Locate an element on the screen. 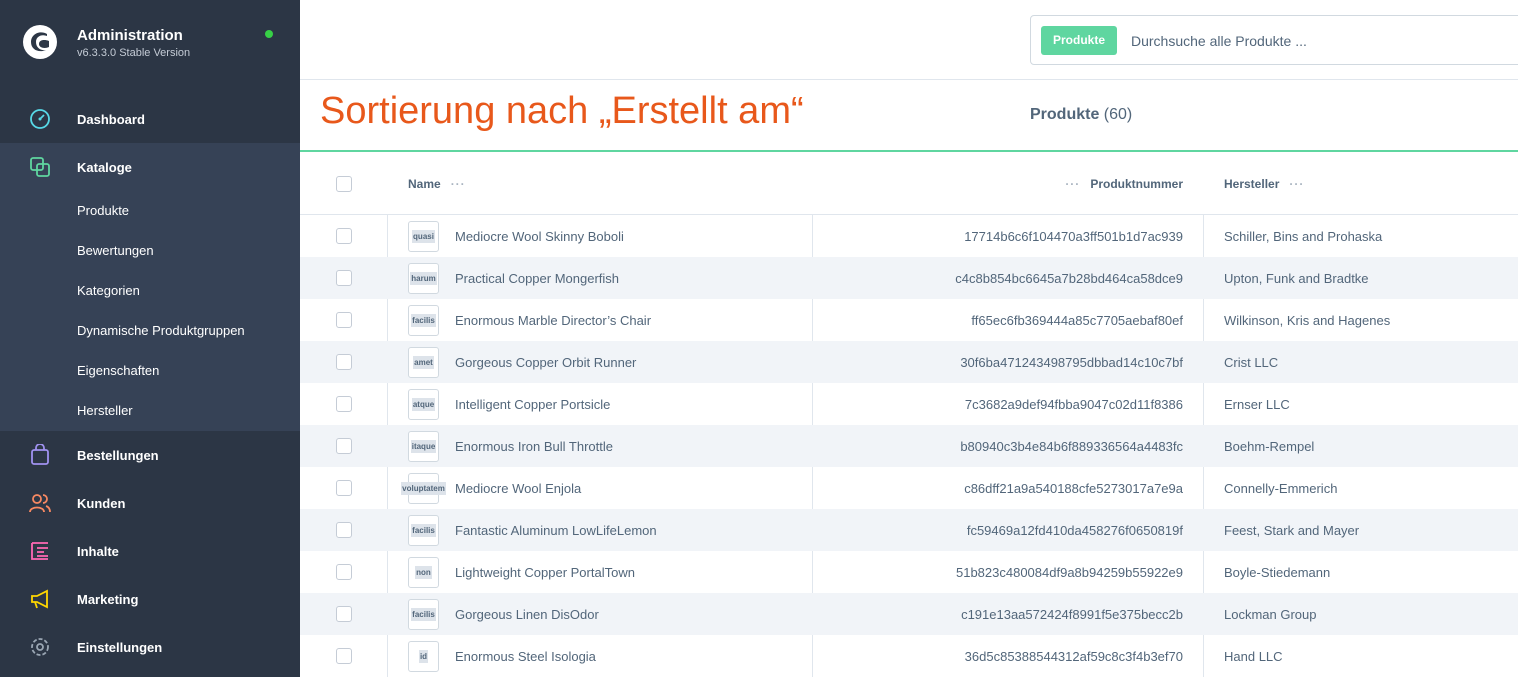 The image size is (1518, 677). product-thumbnail-cell: itaque is located at coordinates (423, 446).